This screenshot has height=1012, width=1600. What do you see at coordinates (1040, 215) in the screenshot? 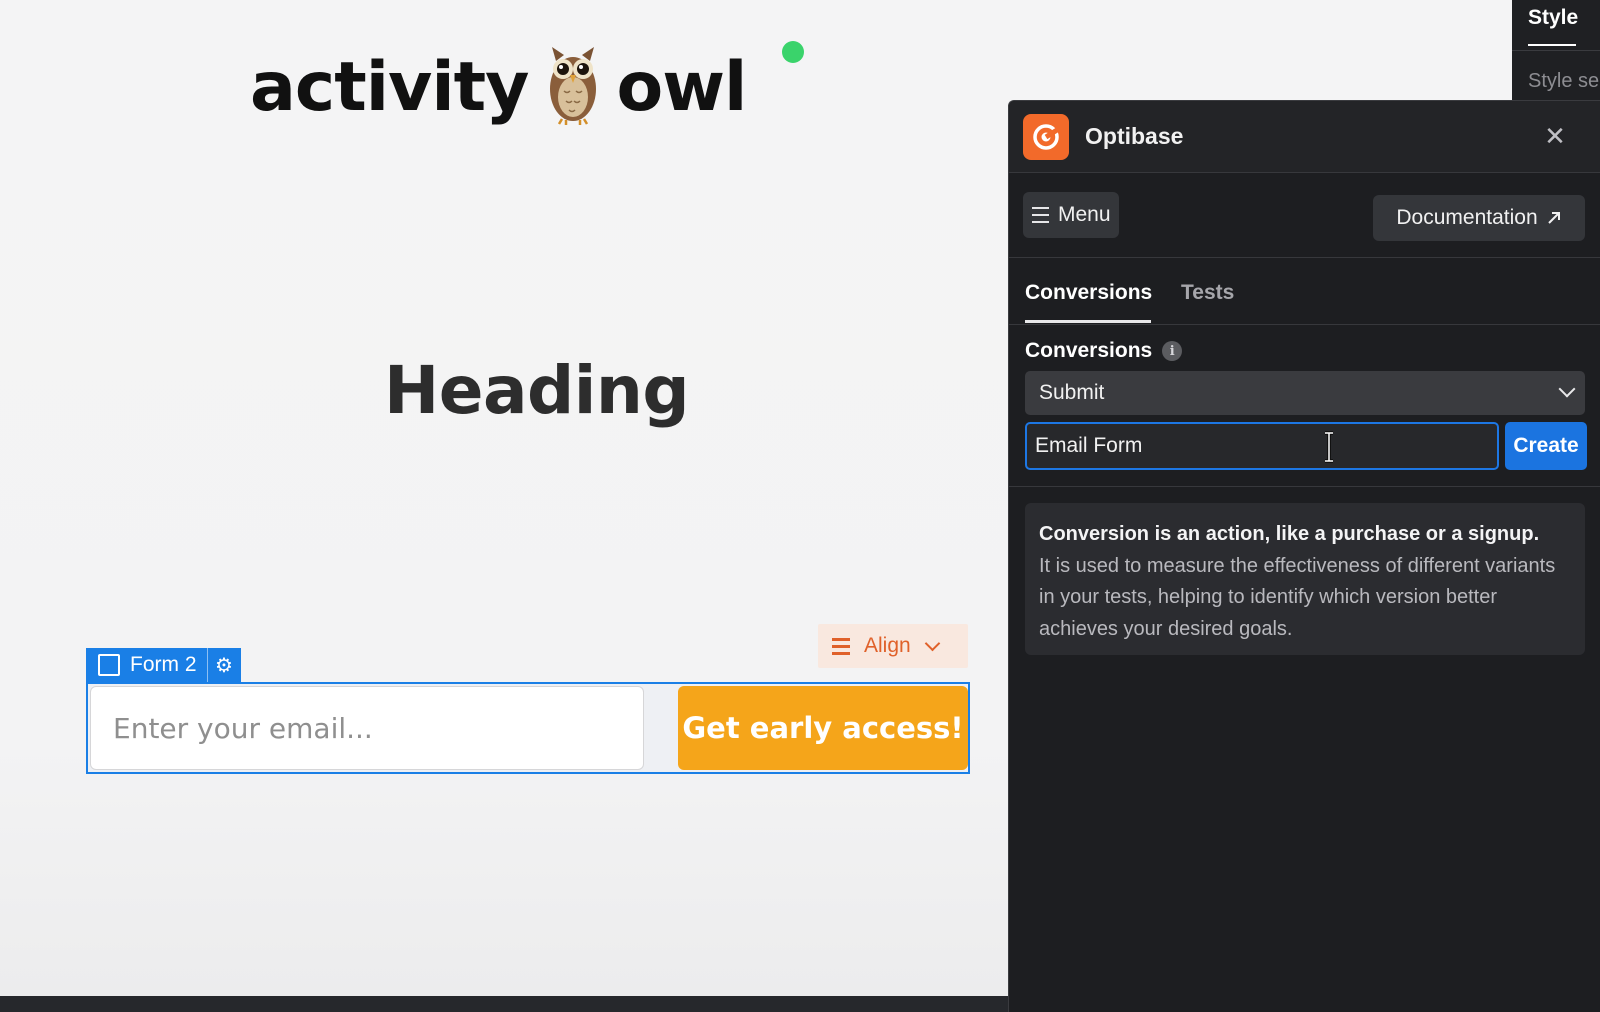
I see `hamburger-icon` at bounding box center [1040, 215].